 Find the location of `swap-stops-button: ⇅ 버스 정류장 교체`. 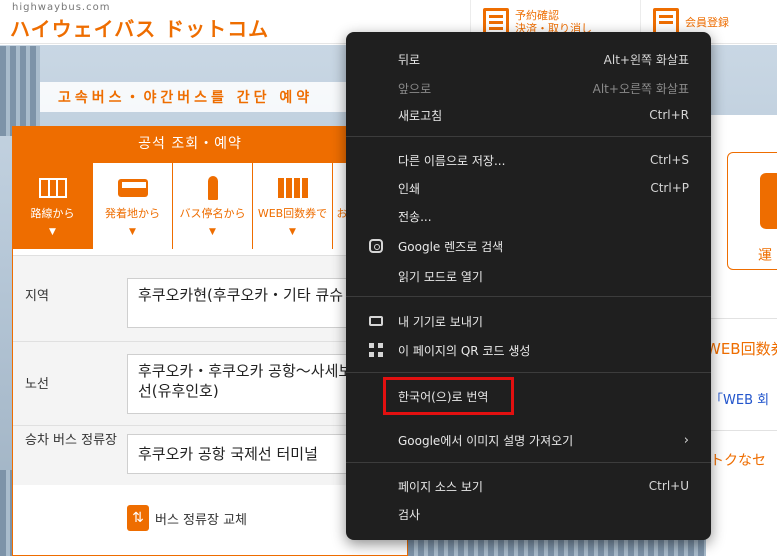

swap-stops-button: ⇅ 버스 정류장 교체 is located at coordinates (187, 518).